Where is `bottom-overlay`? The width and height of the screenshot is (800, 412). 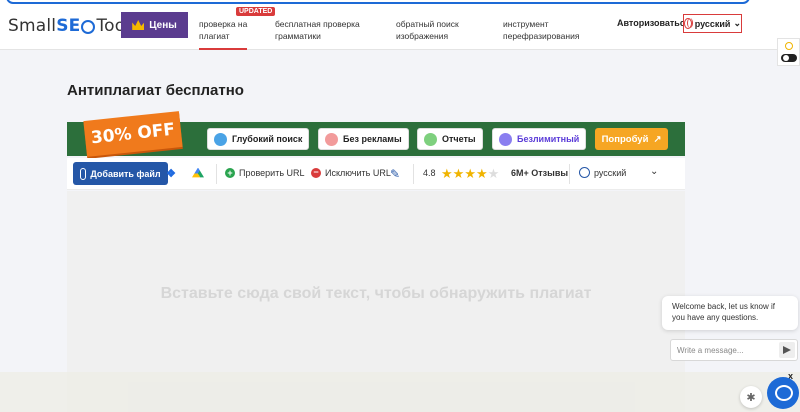
bottom-overlay is located at coordinates (400, 392).